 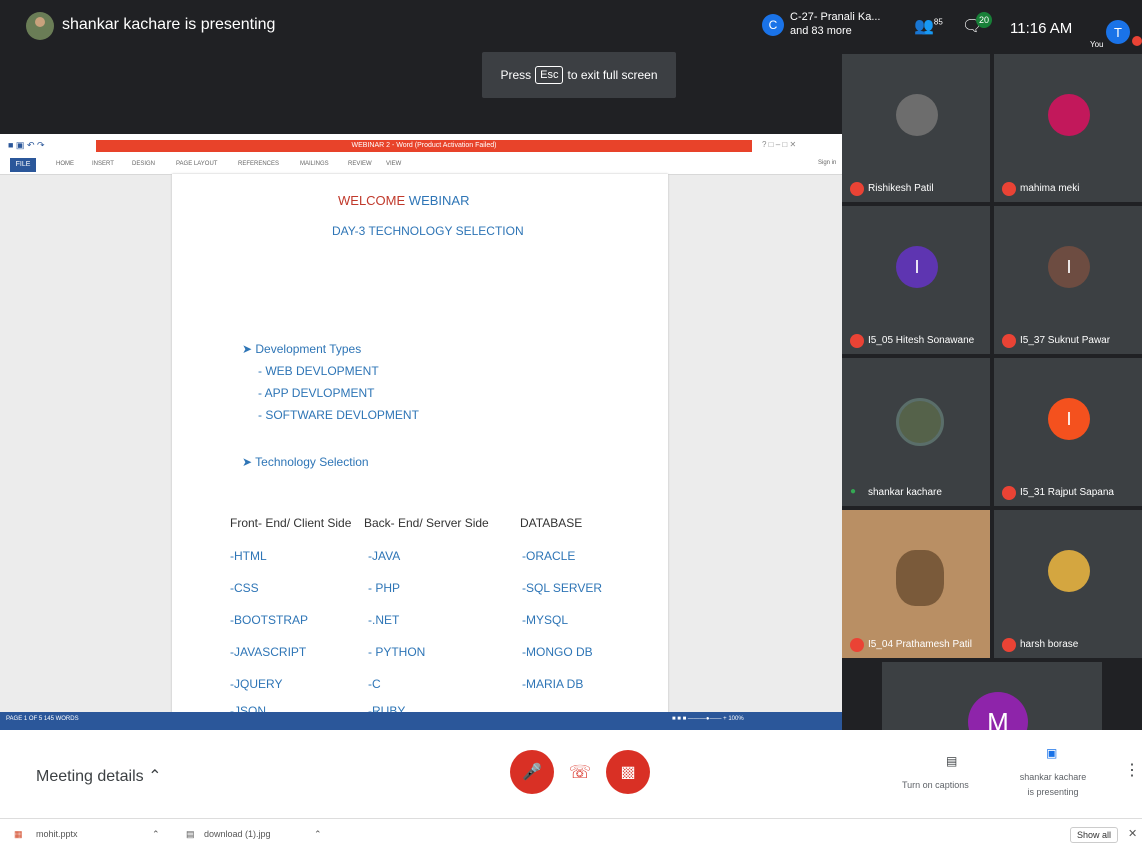 What do you see at coordinates (90, 776) in the screenshot?
I see `meeting-details-label: Meeting details` at bounding box center [90, 776].